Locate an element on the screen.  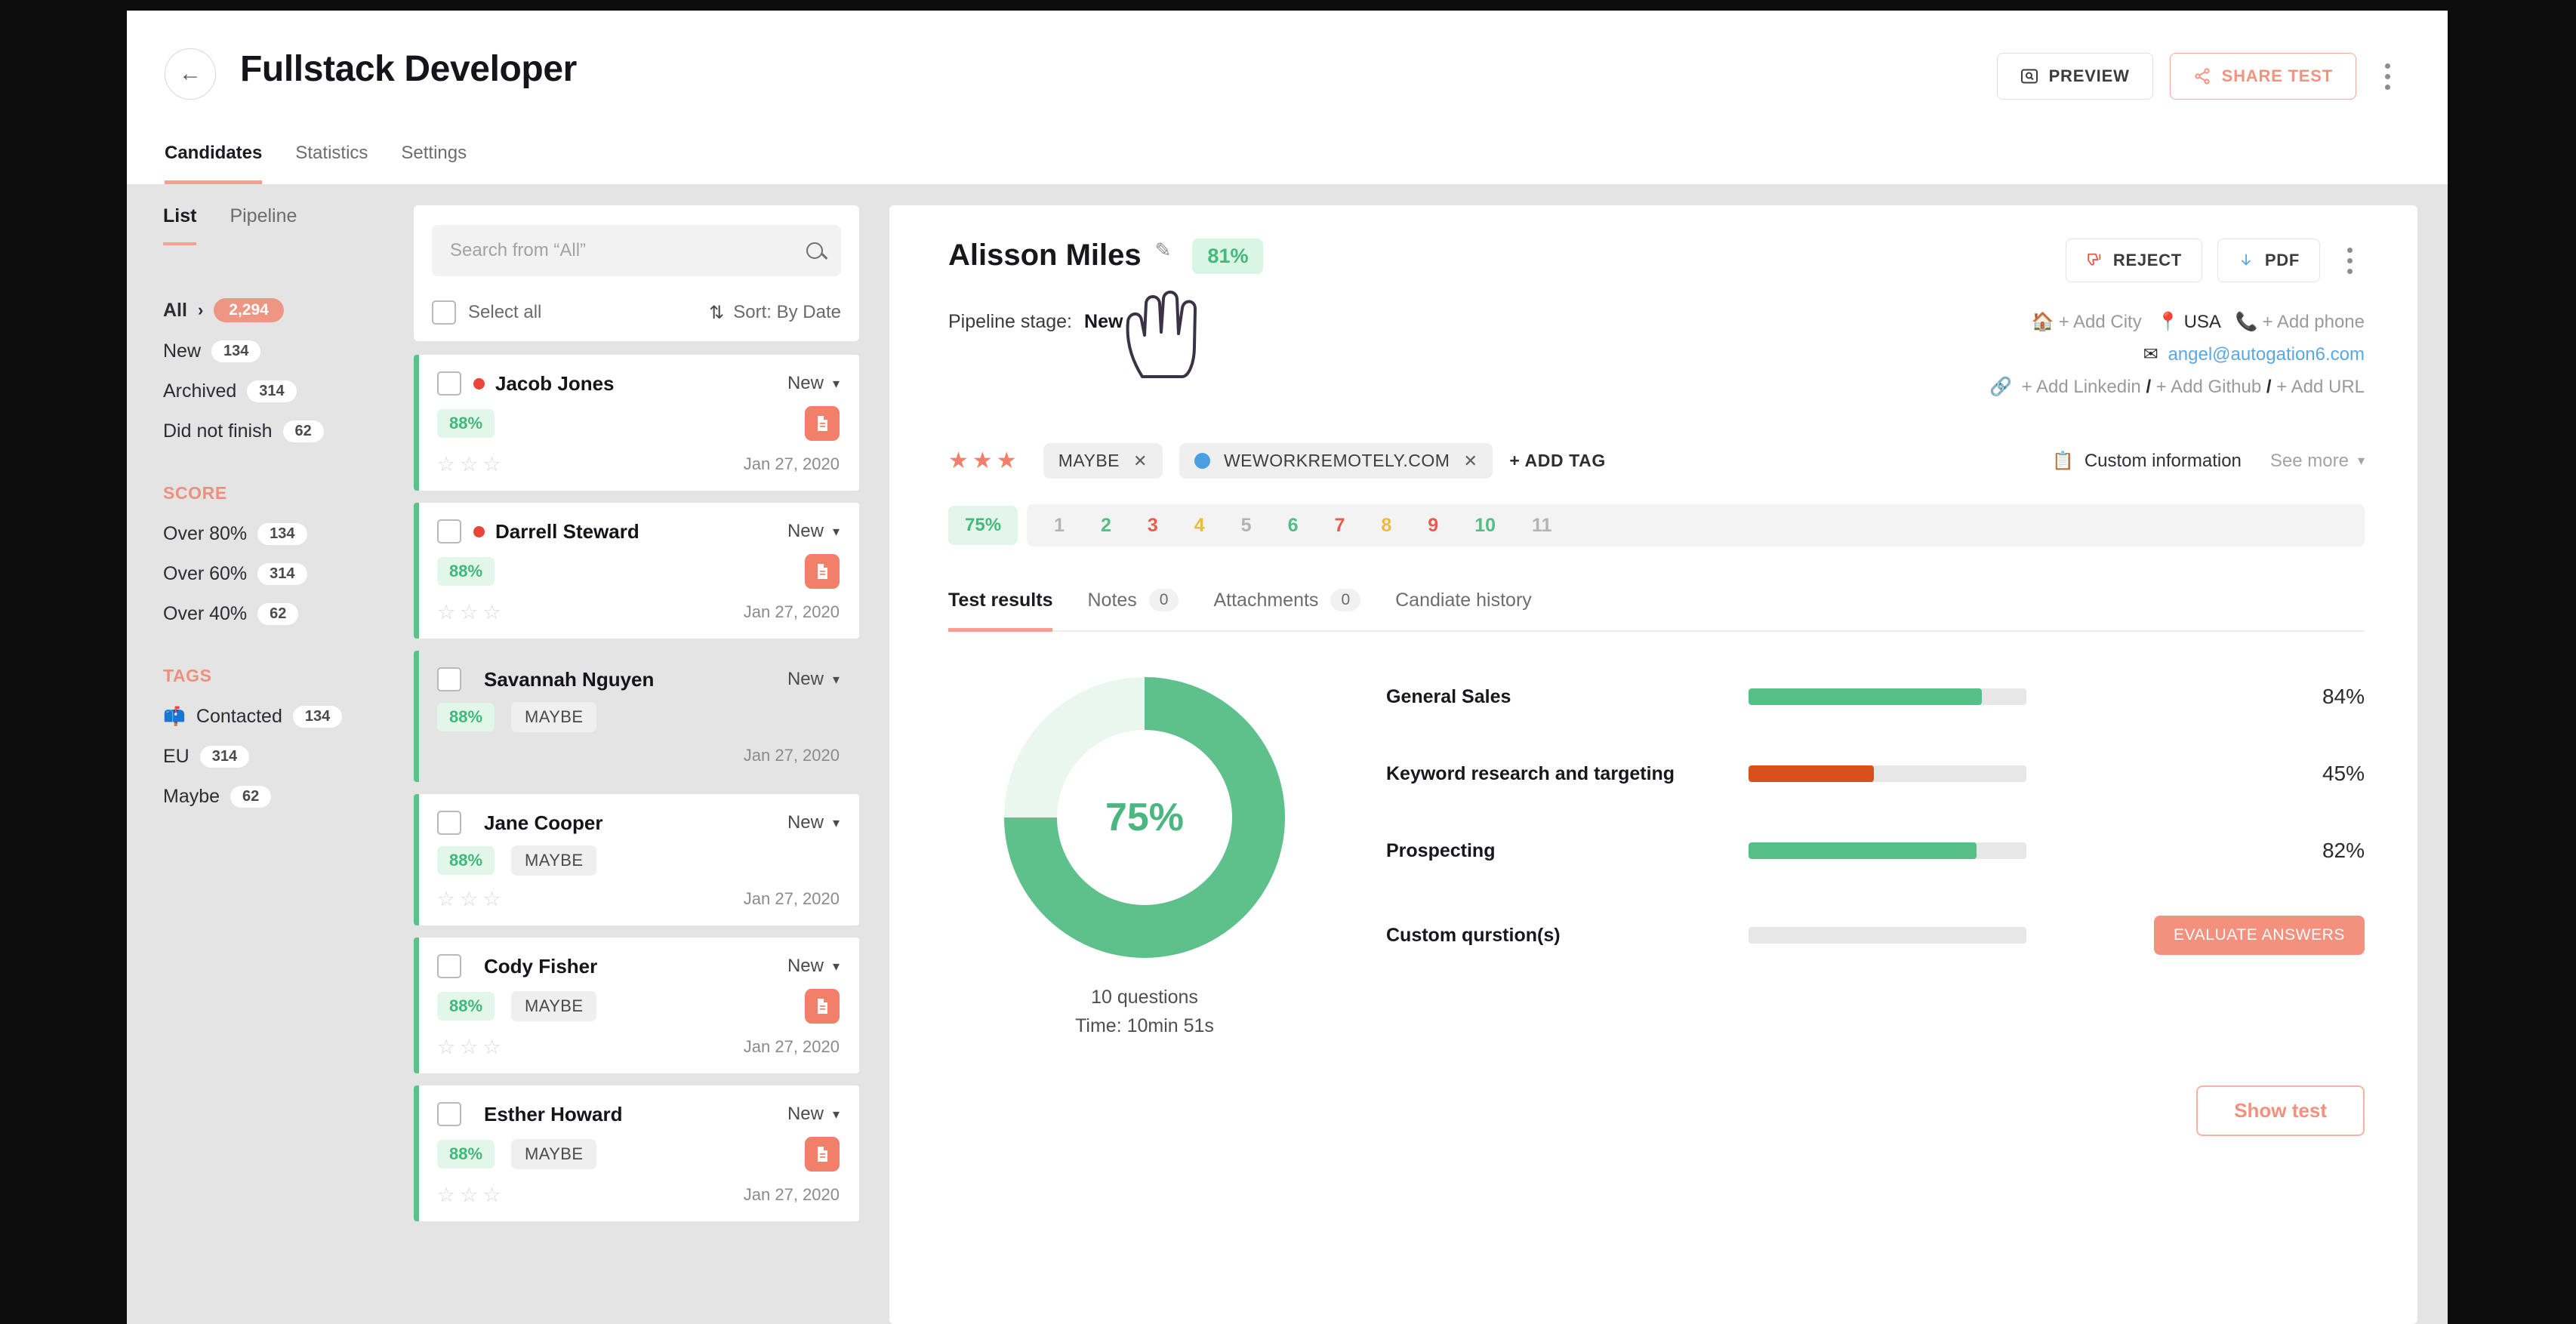
add-url-link: + Add URL is located at coordinates (2320, 387).